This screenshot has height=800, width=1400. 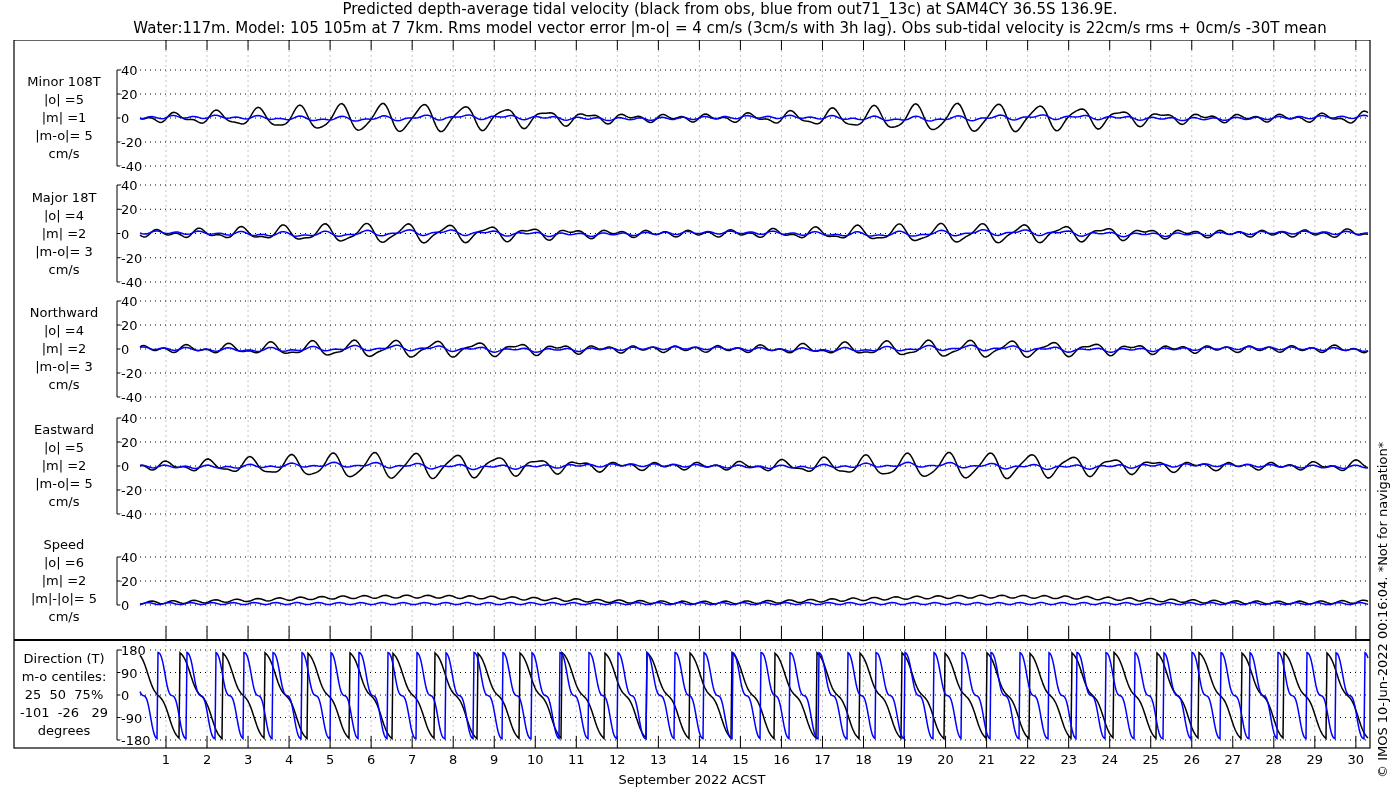 I want to click on axis-tick-label: 3, so click(x=248, y=759).